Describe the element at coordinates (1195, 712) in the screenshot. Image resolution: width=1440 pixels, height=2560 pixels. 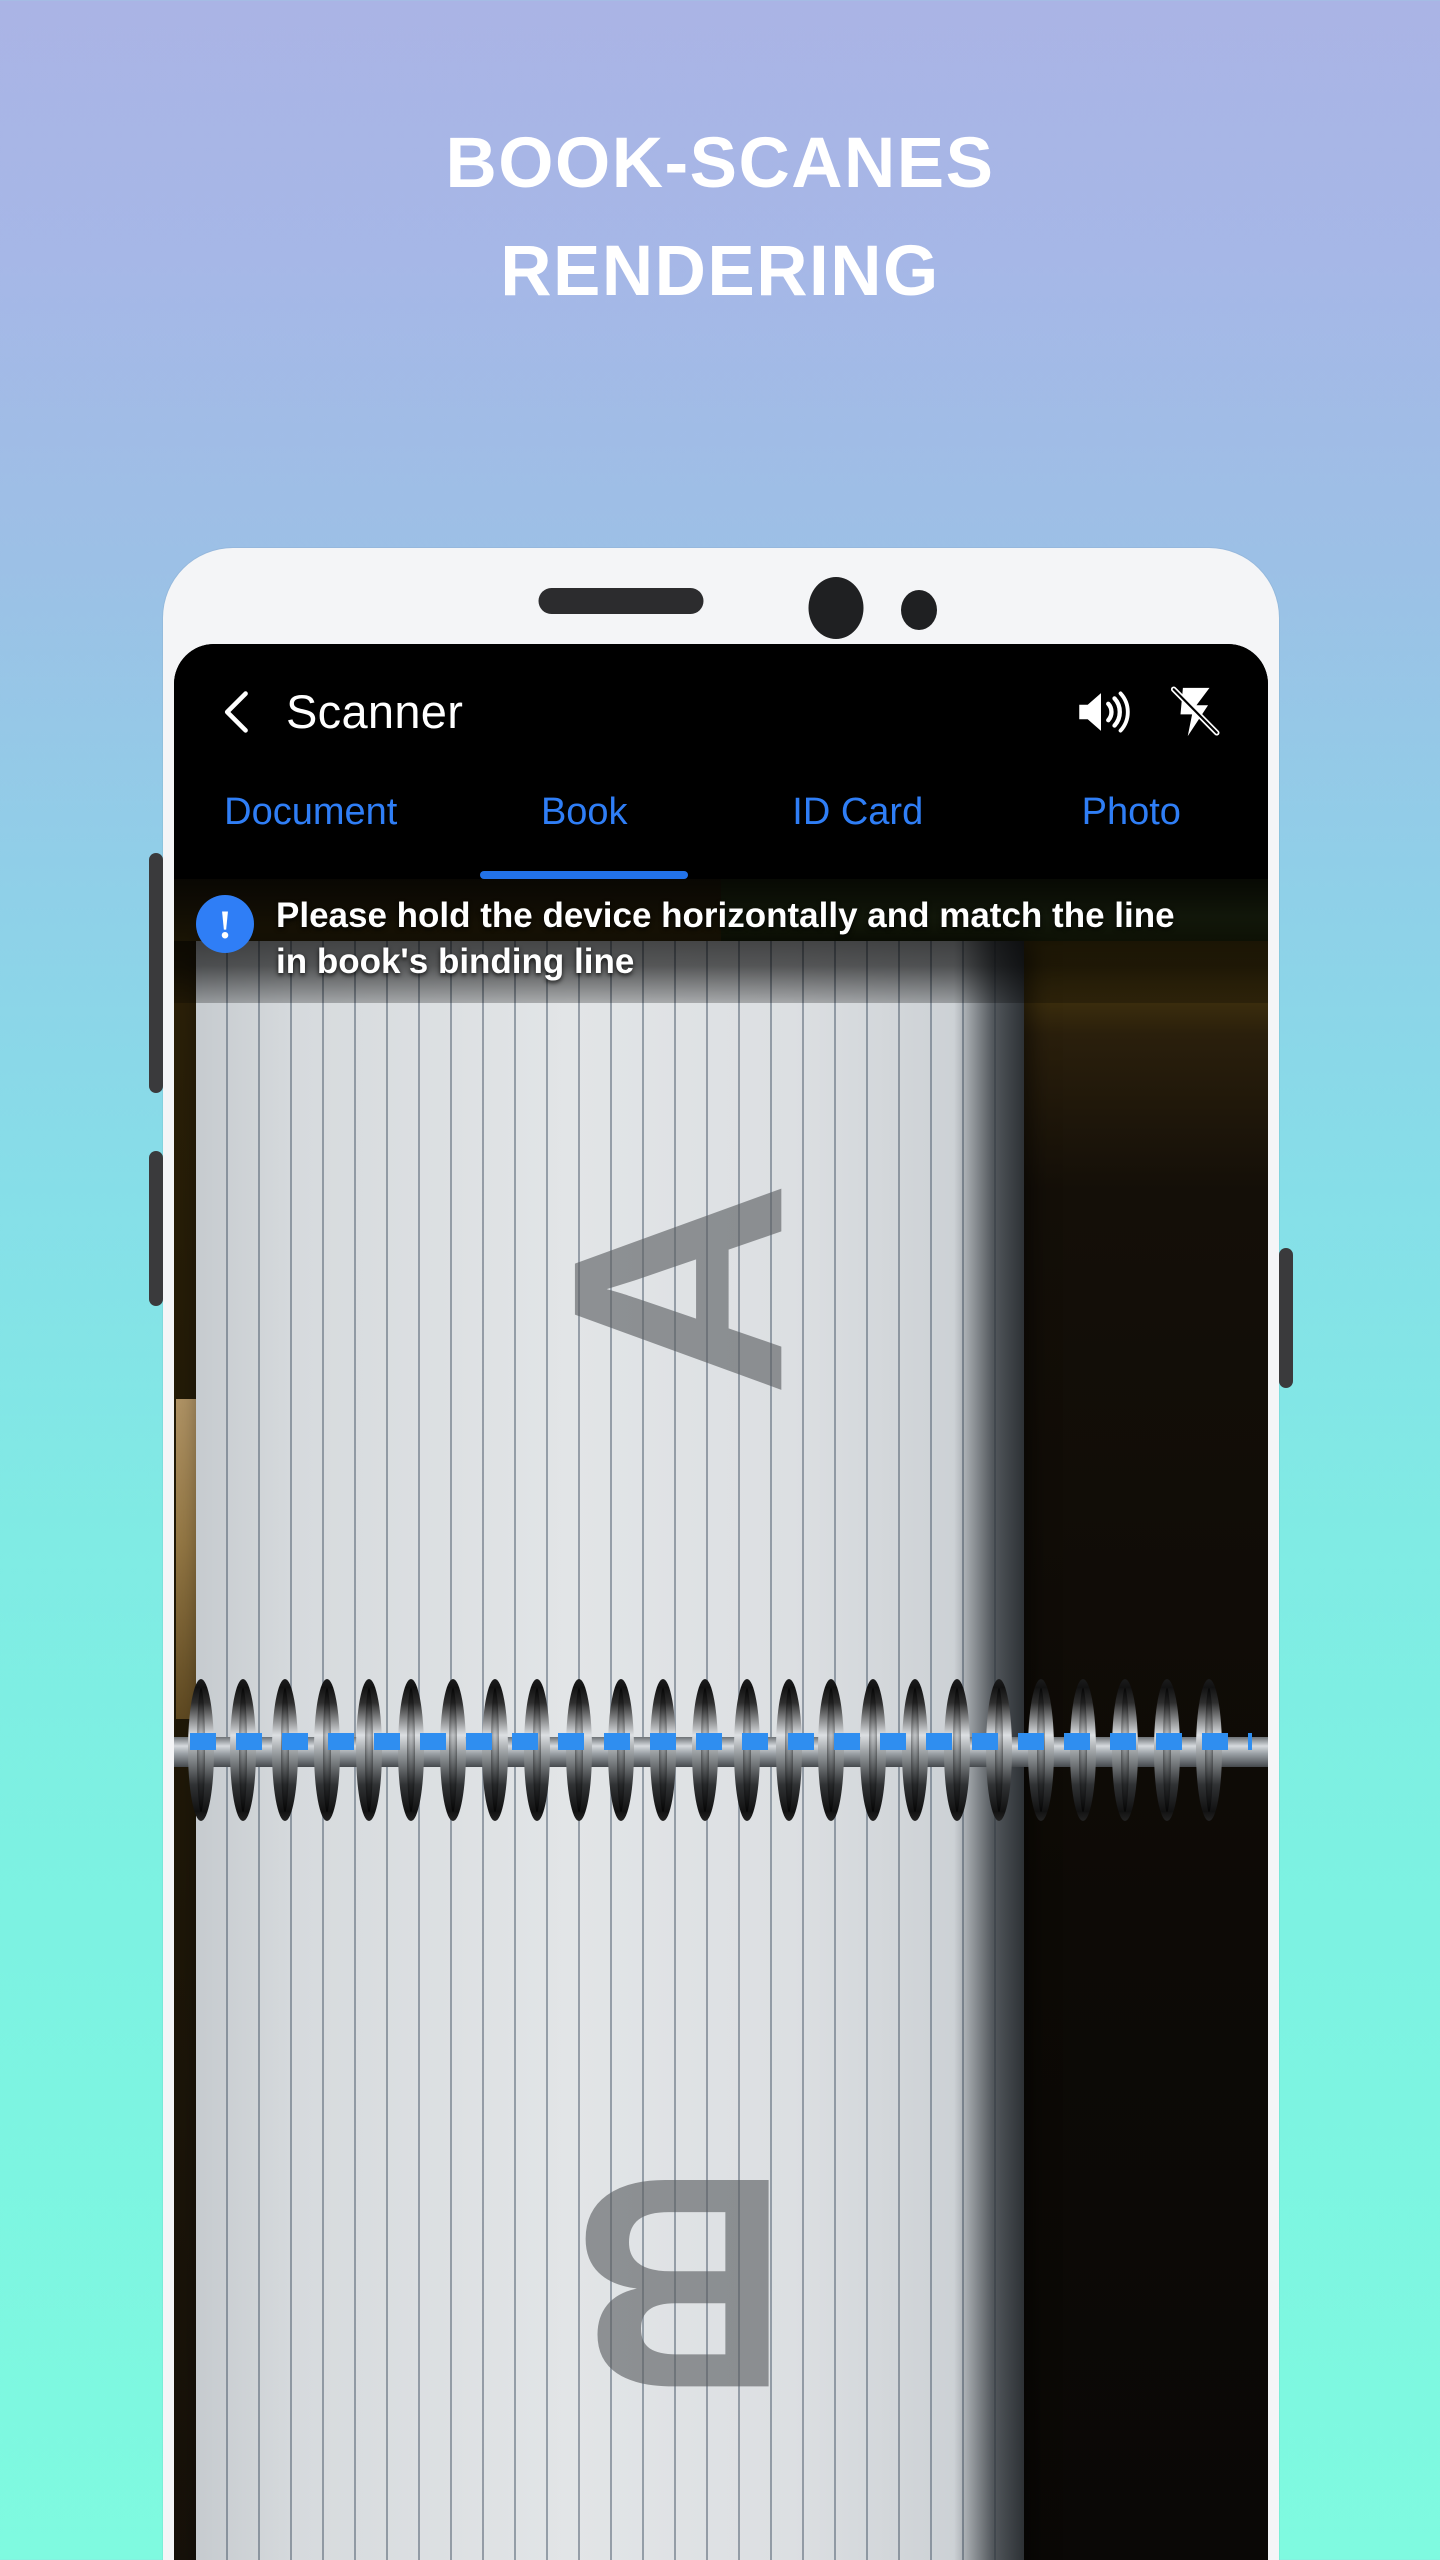
I see `flash-off-icon` at that location.